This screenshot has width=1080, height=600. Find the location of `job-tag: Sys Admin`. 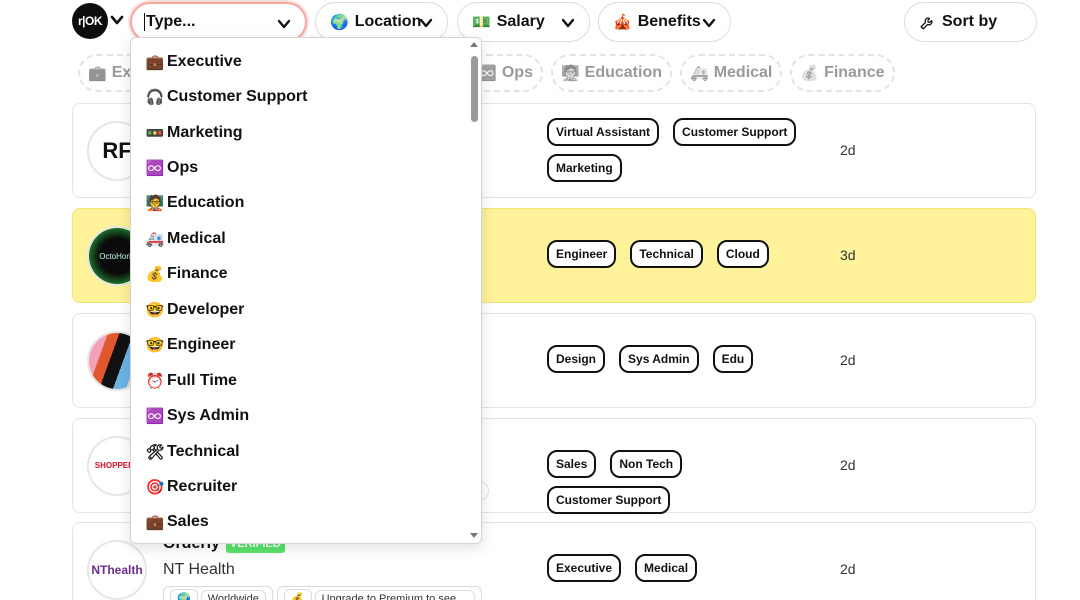

job-tag: Sys Admin is located at coordinates (659, 359).